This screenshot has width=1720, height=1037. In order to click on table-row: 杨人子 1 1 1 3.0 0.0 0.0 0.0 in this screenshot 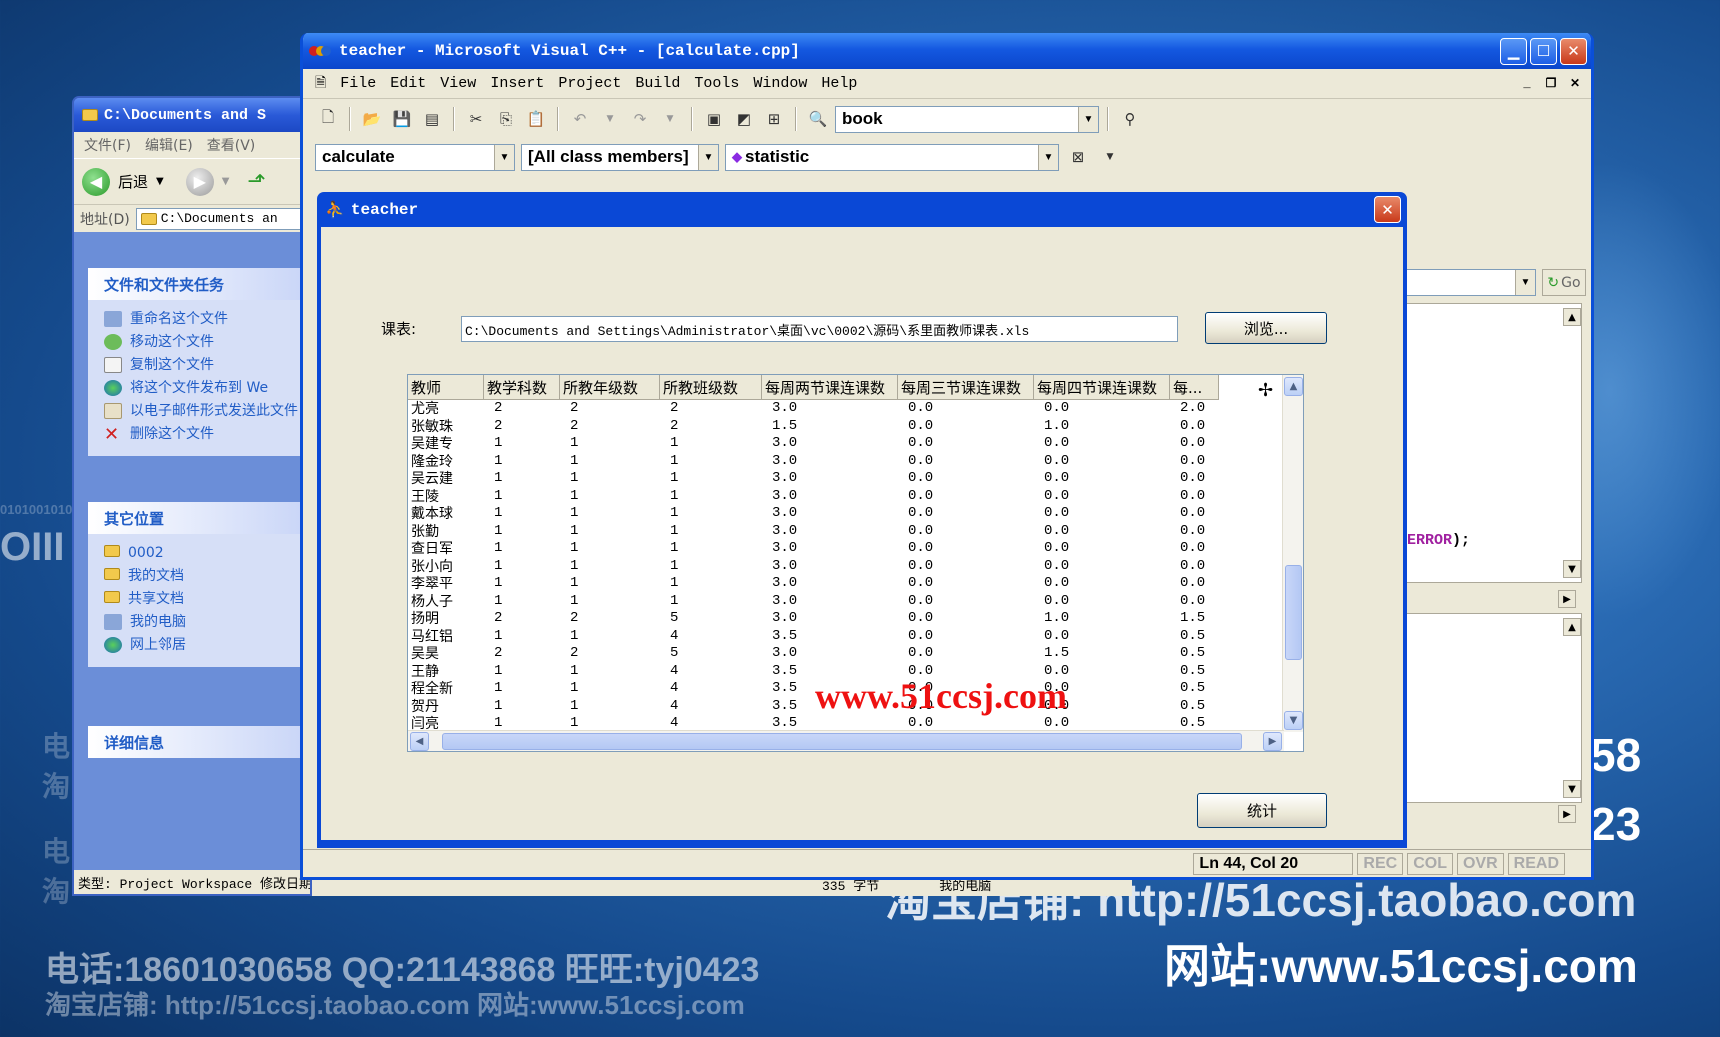, I will do `click(845, 602)`.